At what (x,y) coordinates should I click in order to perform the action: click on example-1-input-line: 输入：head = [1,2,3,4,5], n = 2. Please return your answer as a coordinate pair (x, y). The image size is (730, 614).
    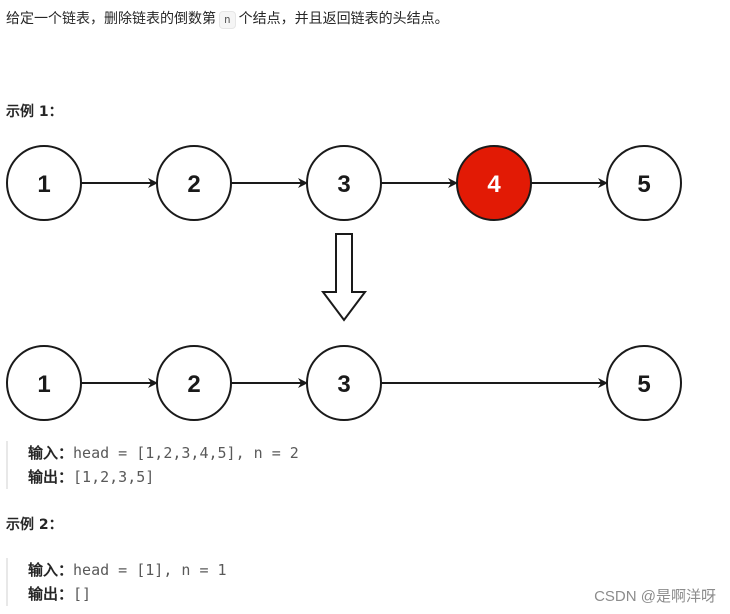
    Looking at the image, I should click on (163, 453).